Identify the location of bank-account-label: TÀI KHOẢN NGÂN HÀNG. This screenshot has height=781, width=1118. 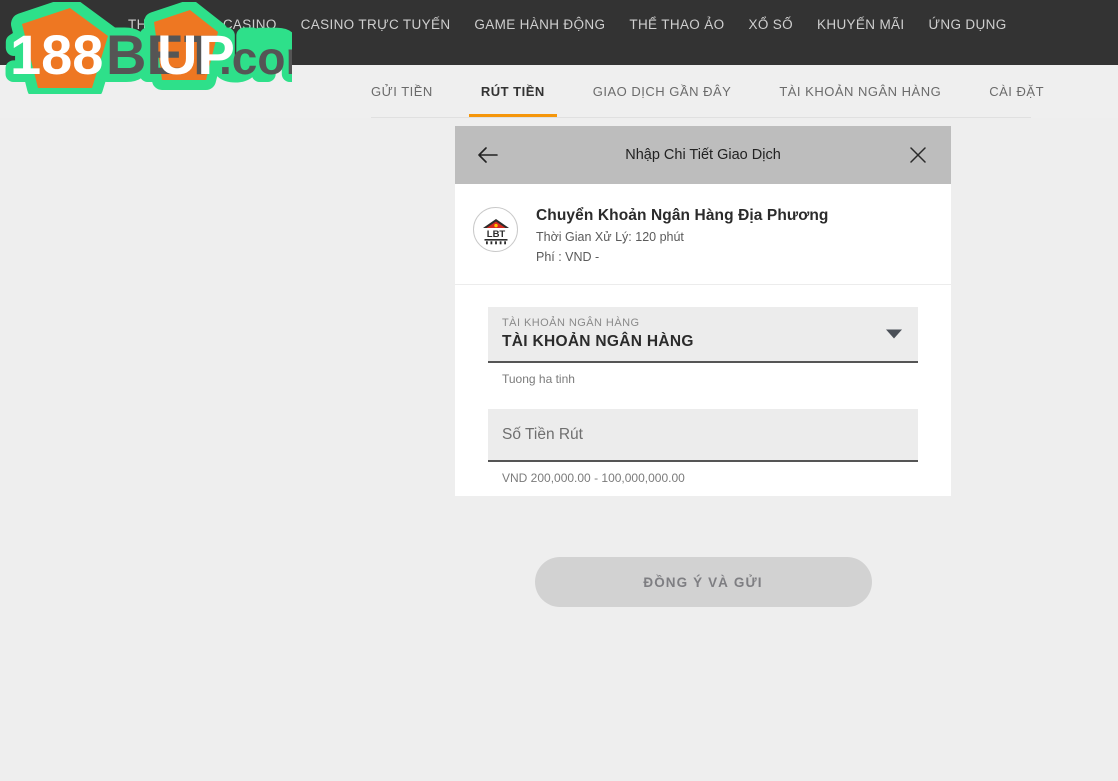
(571, 323).